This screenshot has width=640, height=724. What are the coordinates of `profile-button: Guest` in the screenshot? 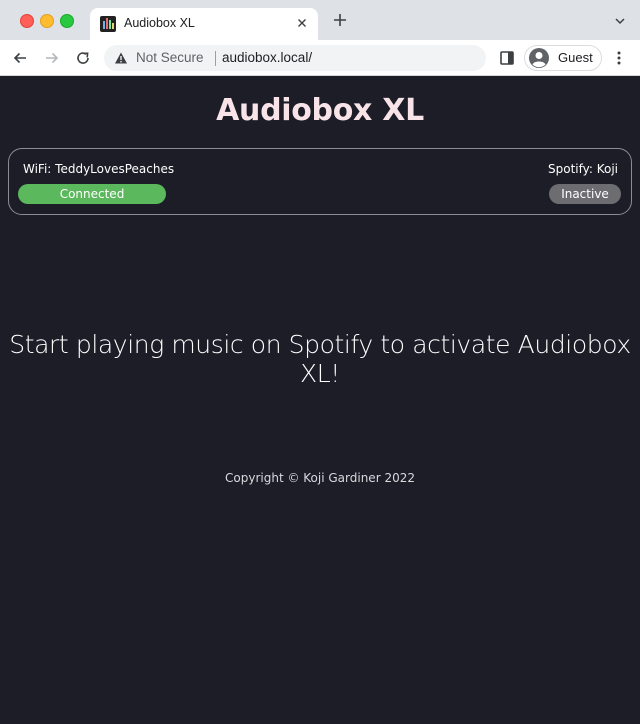 It's located at (563, 58).